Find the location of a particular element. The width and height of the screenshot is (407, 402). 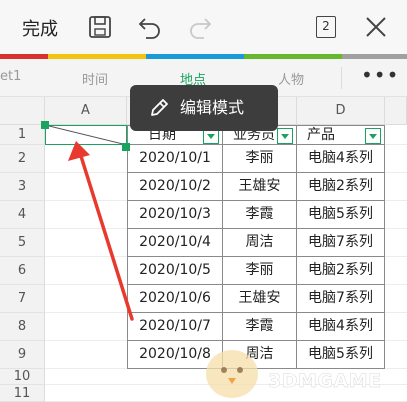

watermark-text: 3DMGAME is located at coordinates (325, 381).